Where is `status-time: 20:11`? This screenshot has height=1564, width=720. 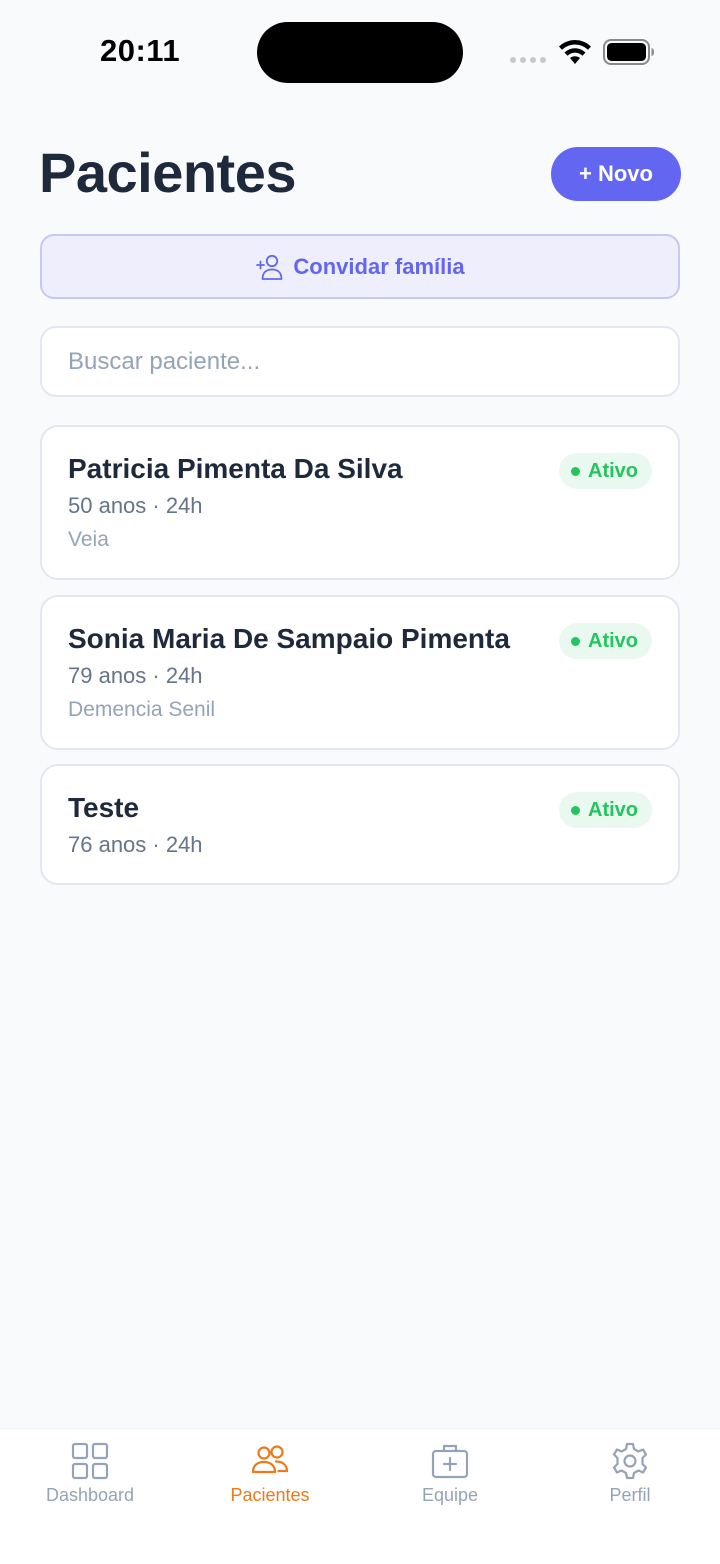
status-time: 20:11 is located at coordinates (140, 50).